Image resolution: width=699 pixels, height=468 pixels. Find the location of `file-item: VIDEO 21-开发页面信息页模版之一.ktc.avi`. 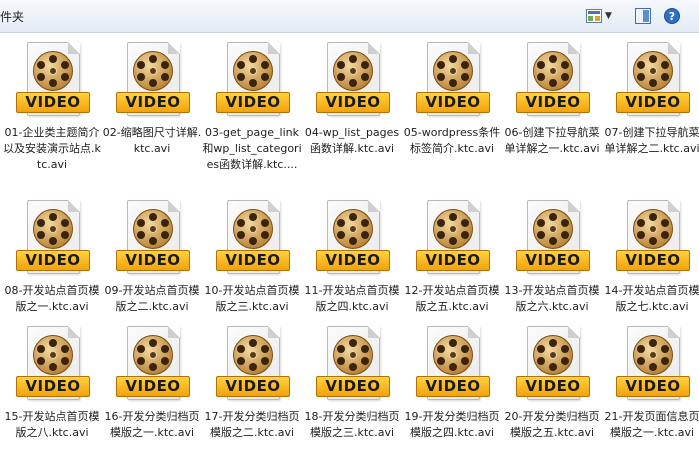

file-item: VIDEO 21-开发页面信息页模版之一.ktc.avi is located at coordinates (650, 383).